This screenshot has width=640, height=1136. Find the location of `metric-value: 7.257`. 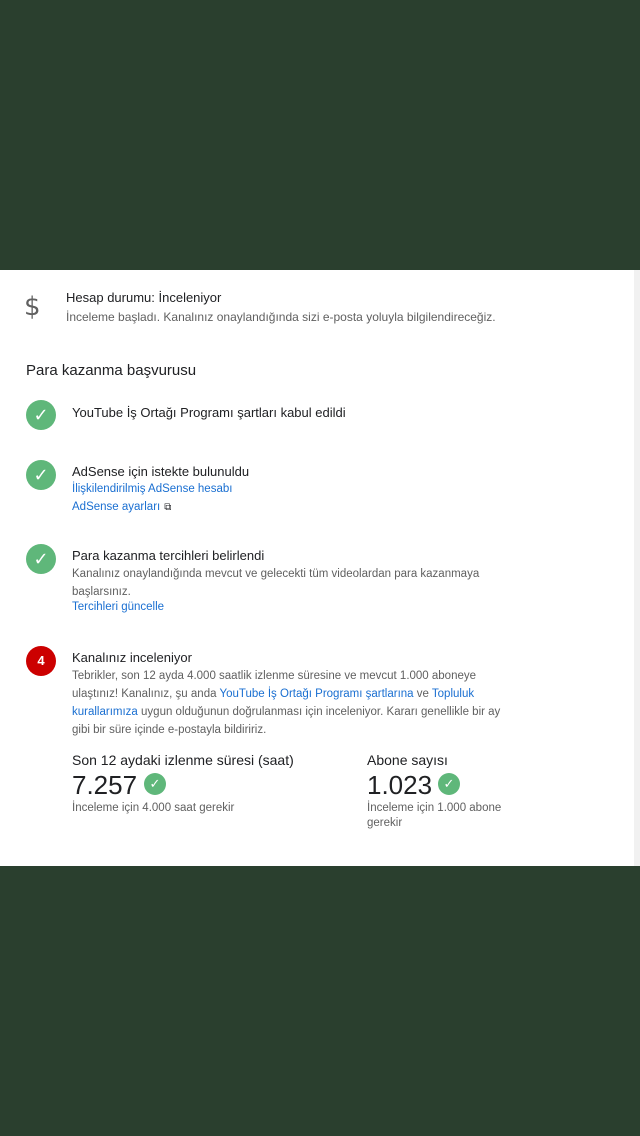

metric-value: 7.257 is located at coordinates (105, 785).